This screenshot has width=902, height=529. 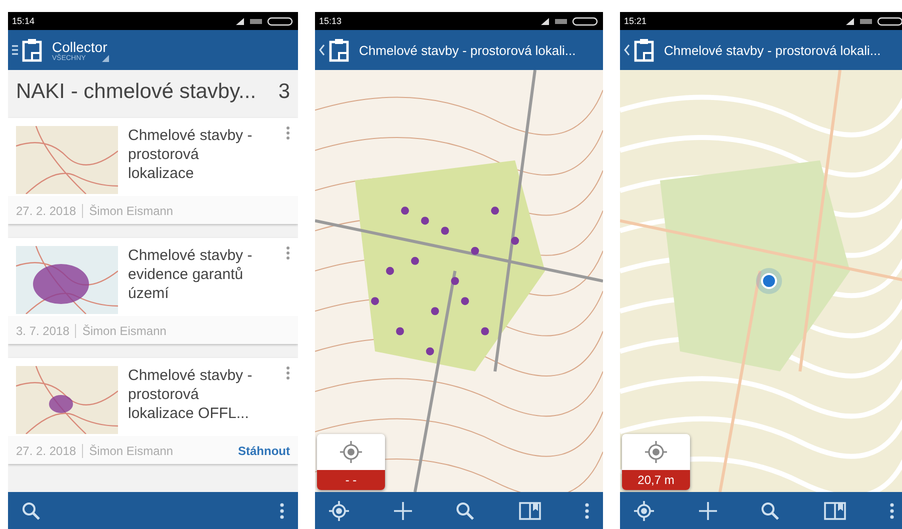 I want to click on map-card: Chmelové stavby - prostorová lokalizace 27. 2. 2018 Šimon Eismann, so click(x=153, y=171).